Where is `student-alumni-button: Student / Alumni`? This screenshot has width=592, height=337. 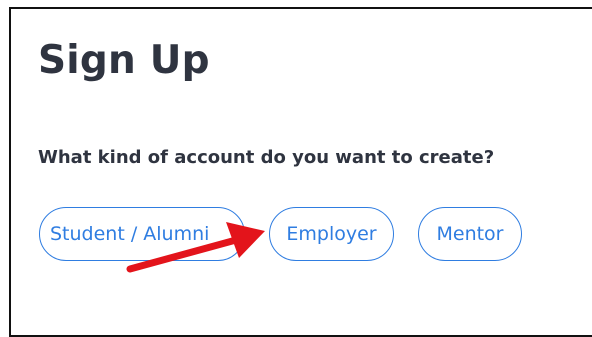 student-alumni-button: Student / Alumni is located at coordinates (142, 234).